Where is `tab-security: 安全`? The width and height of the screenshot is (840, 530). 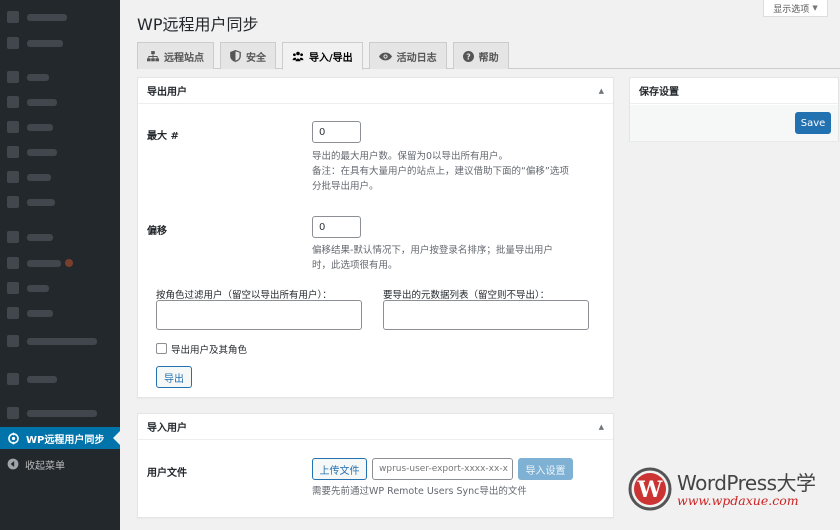 tab-security: 安全 is located at coordinates (248, 55).